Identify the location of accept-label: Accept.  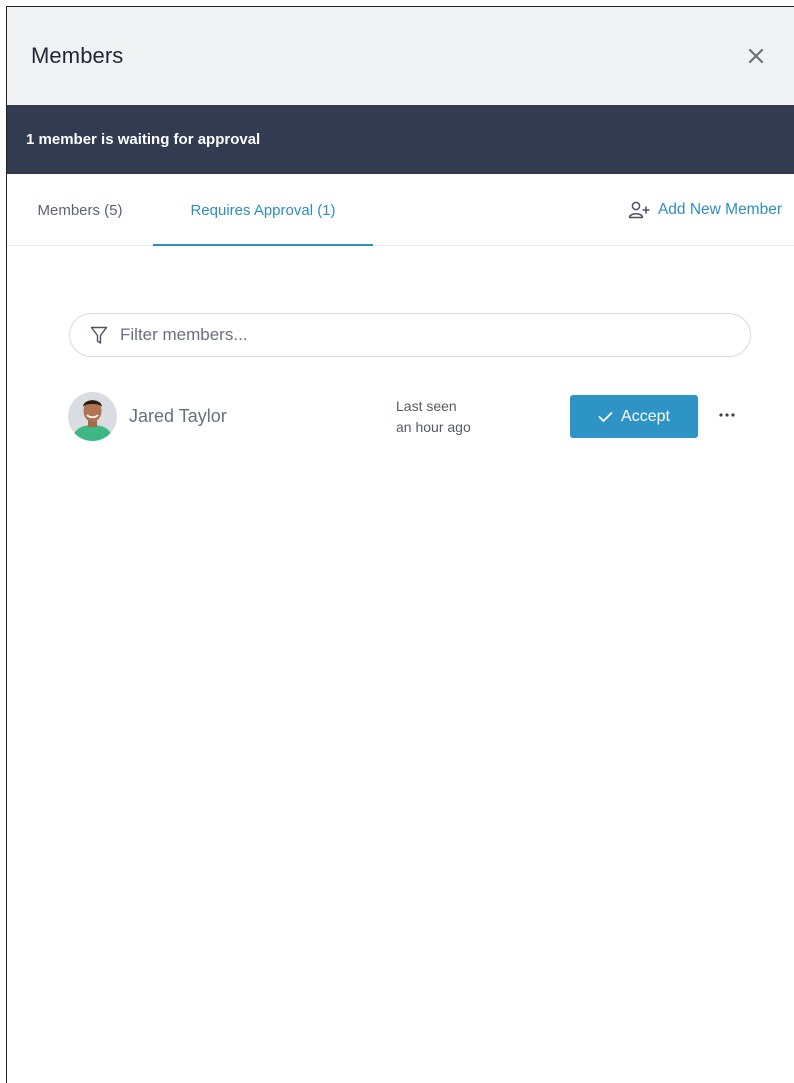
(645, 416).